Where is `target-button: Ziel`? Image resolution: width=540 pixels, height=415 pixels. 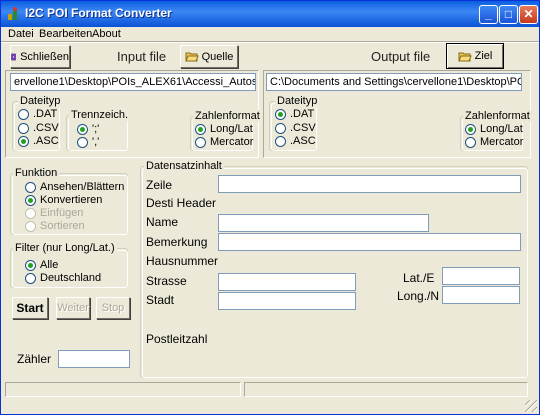
target-button: Ziel is located at coordinates (475, 56).